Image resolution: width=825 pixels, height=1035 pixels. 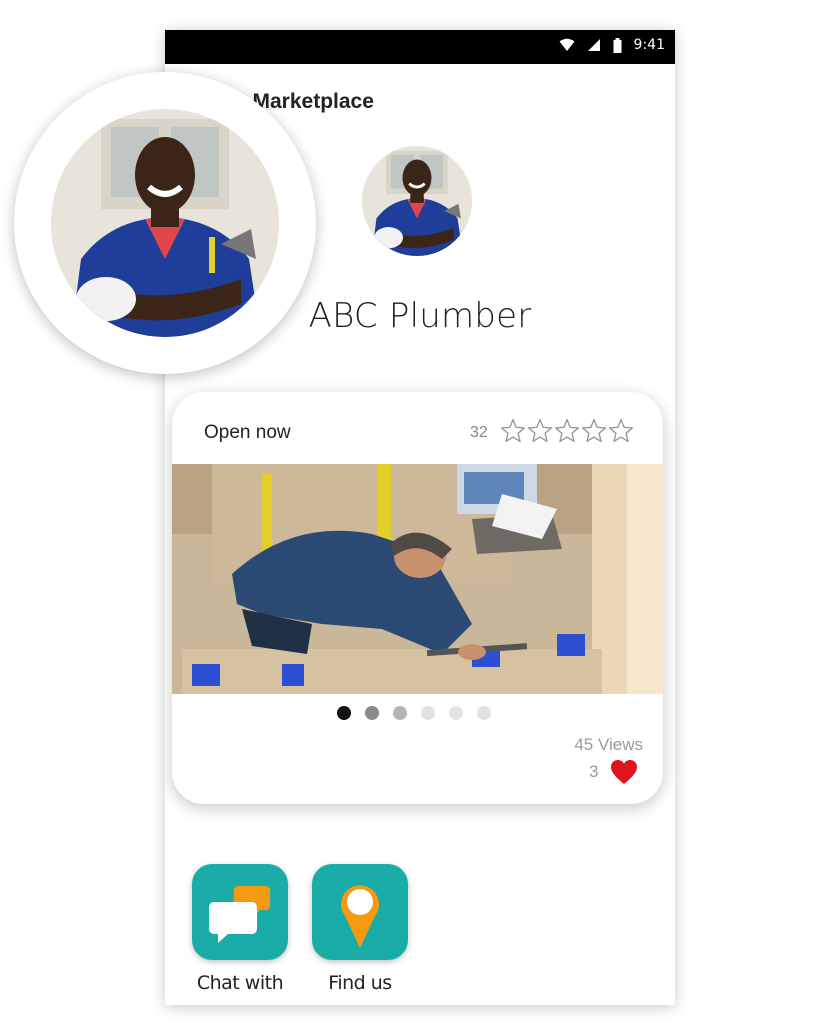 I want to click on listing-photo, so click(x=417, y=579).